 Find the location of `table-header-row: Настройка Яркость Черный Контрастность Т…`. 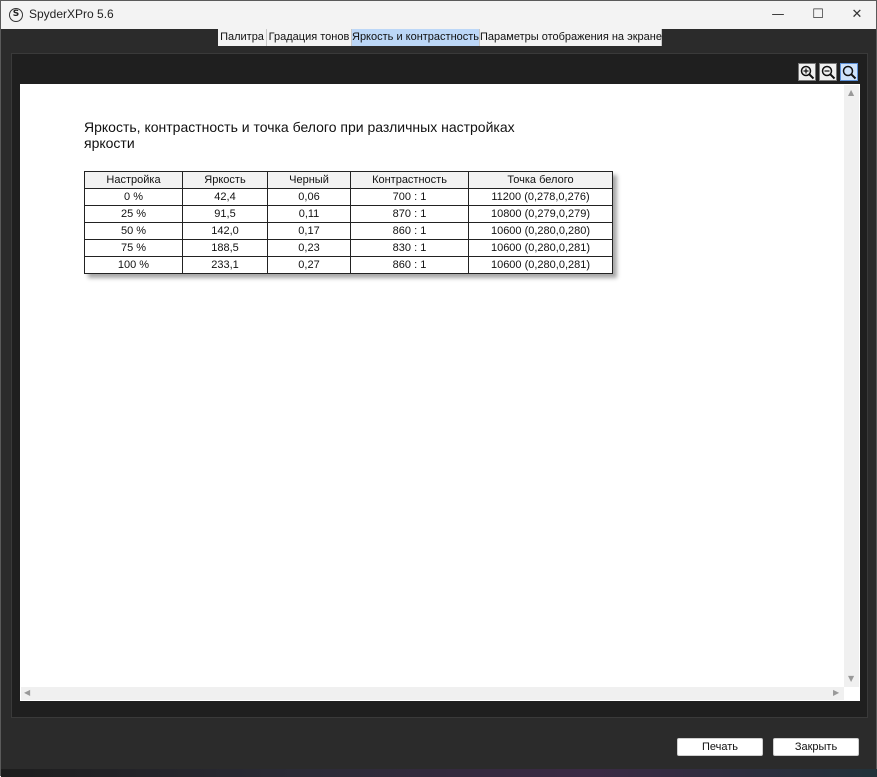

table-header-row: Настройка Яркость Черный Контрастность Т… is located at coordinates (348, 180).